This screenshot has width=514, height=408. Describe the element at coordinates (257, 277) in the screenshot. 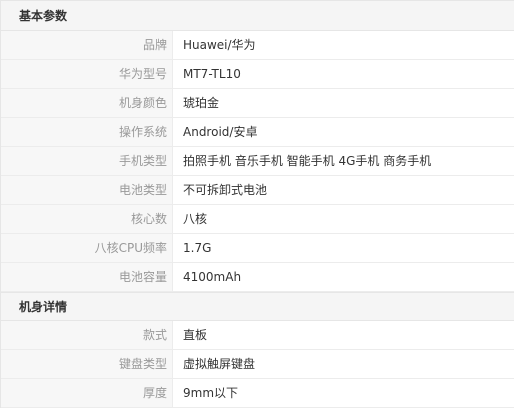

I see `spec-row-battery-capacity: 电池容量 4100mAh` at that location.